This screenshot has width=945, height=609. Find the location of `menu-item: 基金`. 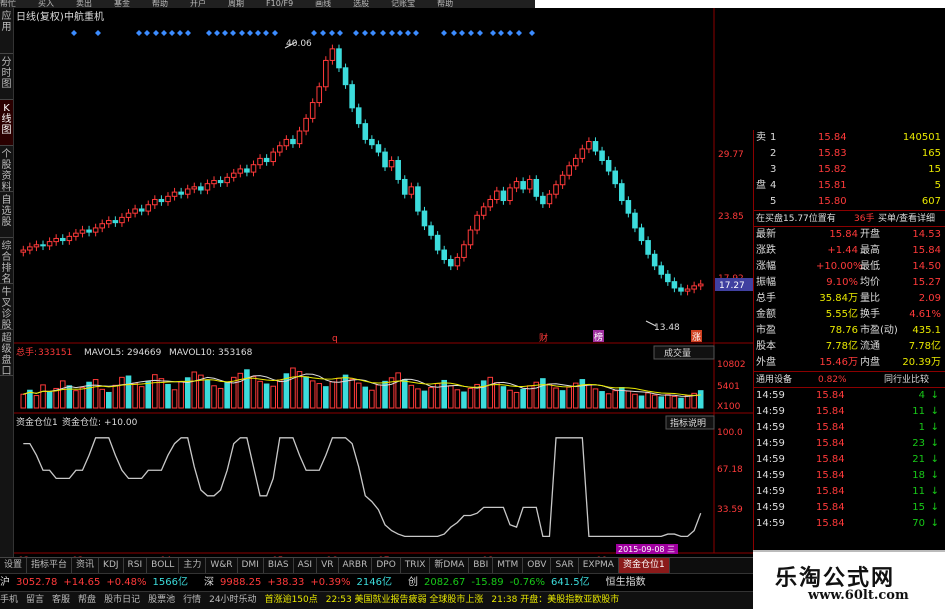

menu-item: 基金 is located at coordinates (122, 4).